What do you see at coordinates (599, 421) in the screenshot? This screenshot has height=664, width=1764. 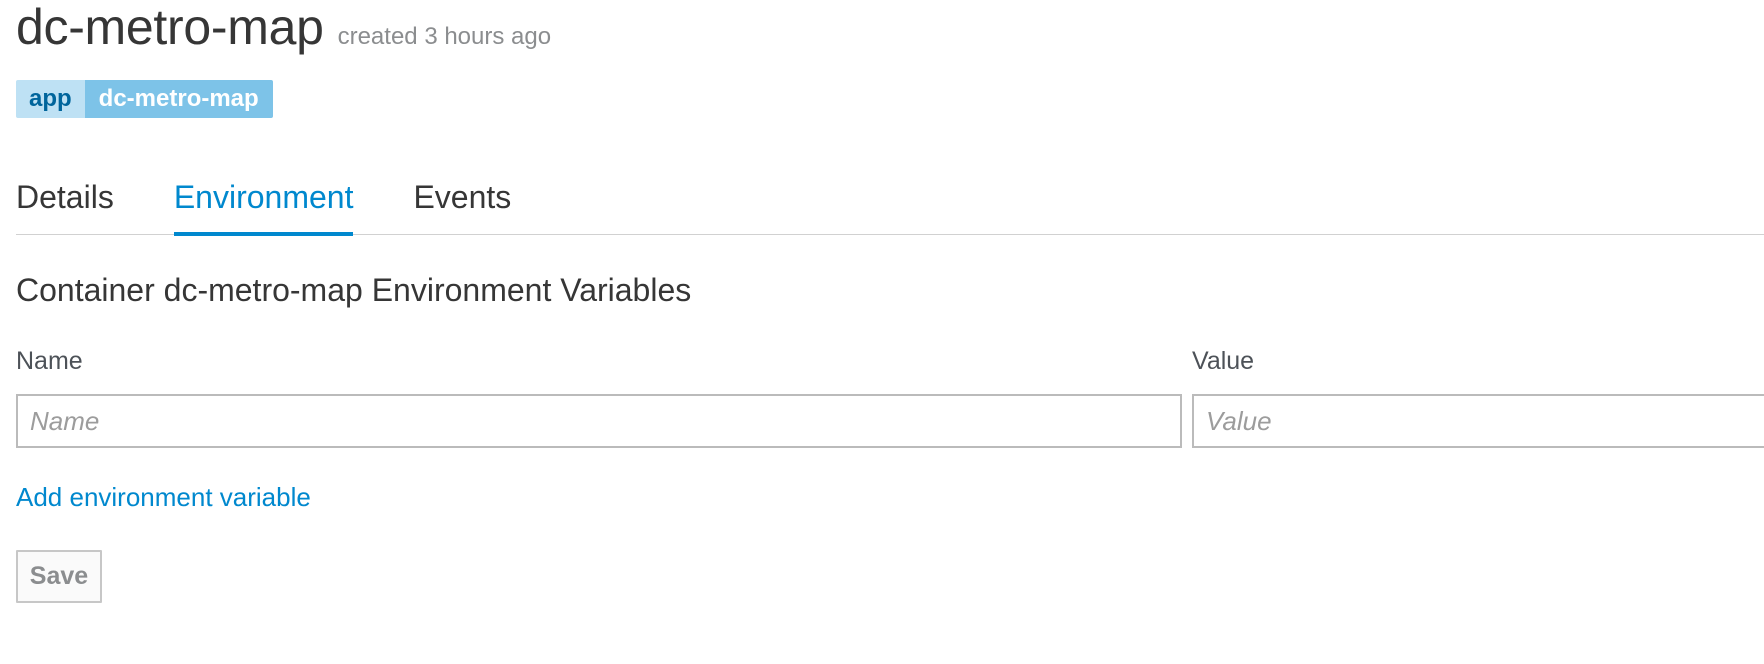 I see `env-name-input` at bounding box center [599, 421].